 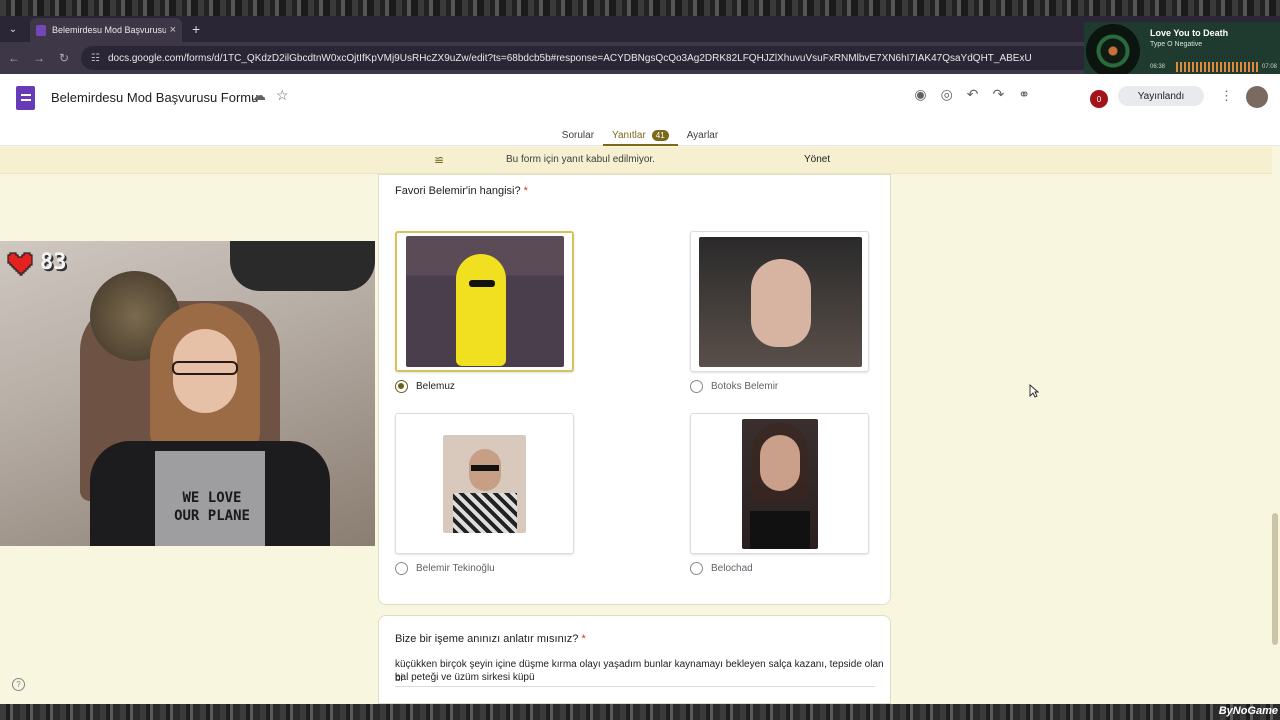 What do you see at coordinates (1248, 711) in the screenshot?
I see `watermark: ByNoGame` at bounding box center [1248, 711].